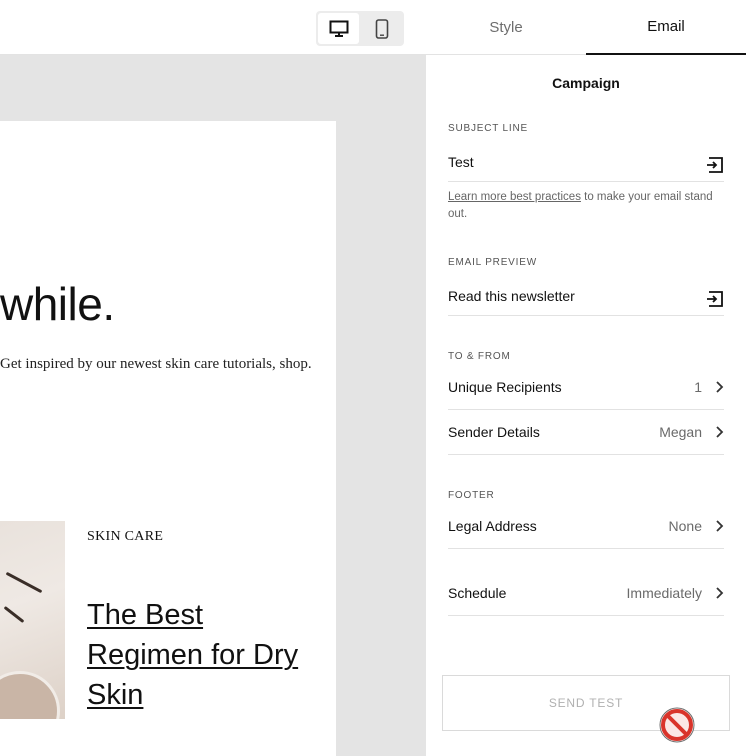 This screenshot has width=746, height=756. Describe the element at coordinates (586, 387) in the screenshot. I see `unique-recipients-row: Unique Recipients 1` at that location.